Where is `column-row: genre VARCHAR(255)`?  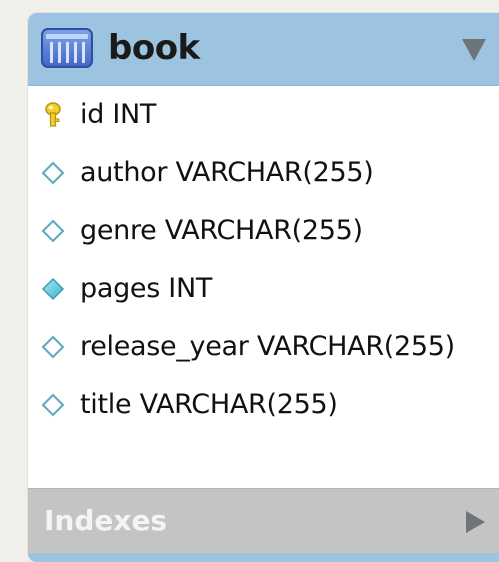
column-row: genre VARCHAR(255) is located at coordinates (263, 231).